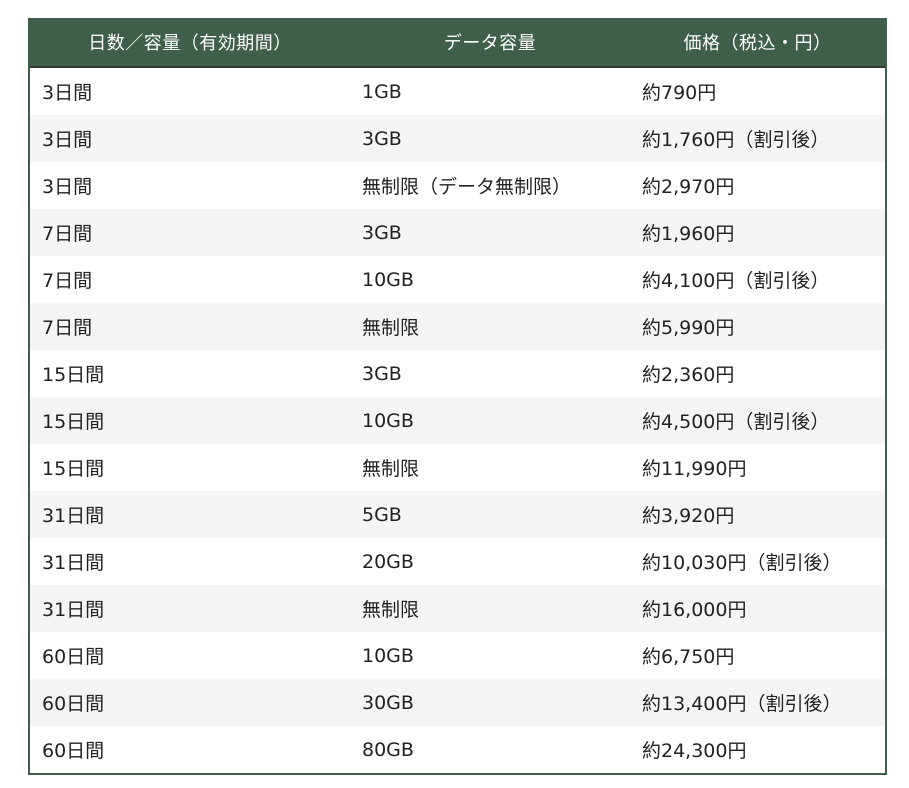 The height and width of the screenshot is (788, 909). What do you see at coordinates (190, 43) in the screenshot?
I see `header-days: 日数／容量（有効期間）` at bounding box center [190, 43].